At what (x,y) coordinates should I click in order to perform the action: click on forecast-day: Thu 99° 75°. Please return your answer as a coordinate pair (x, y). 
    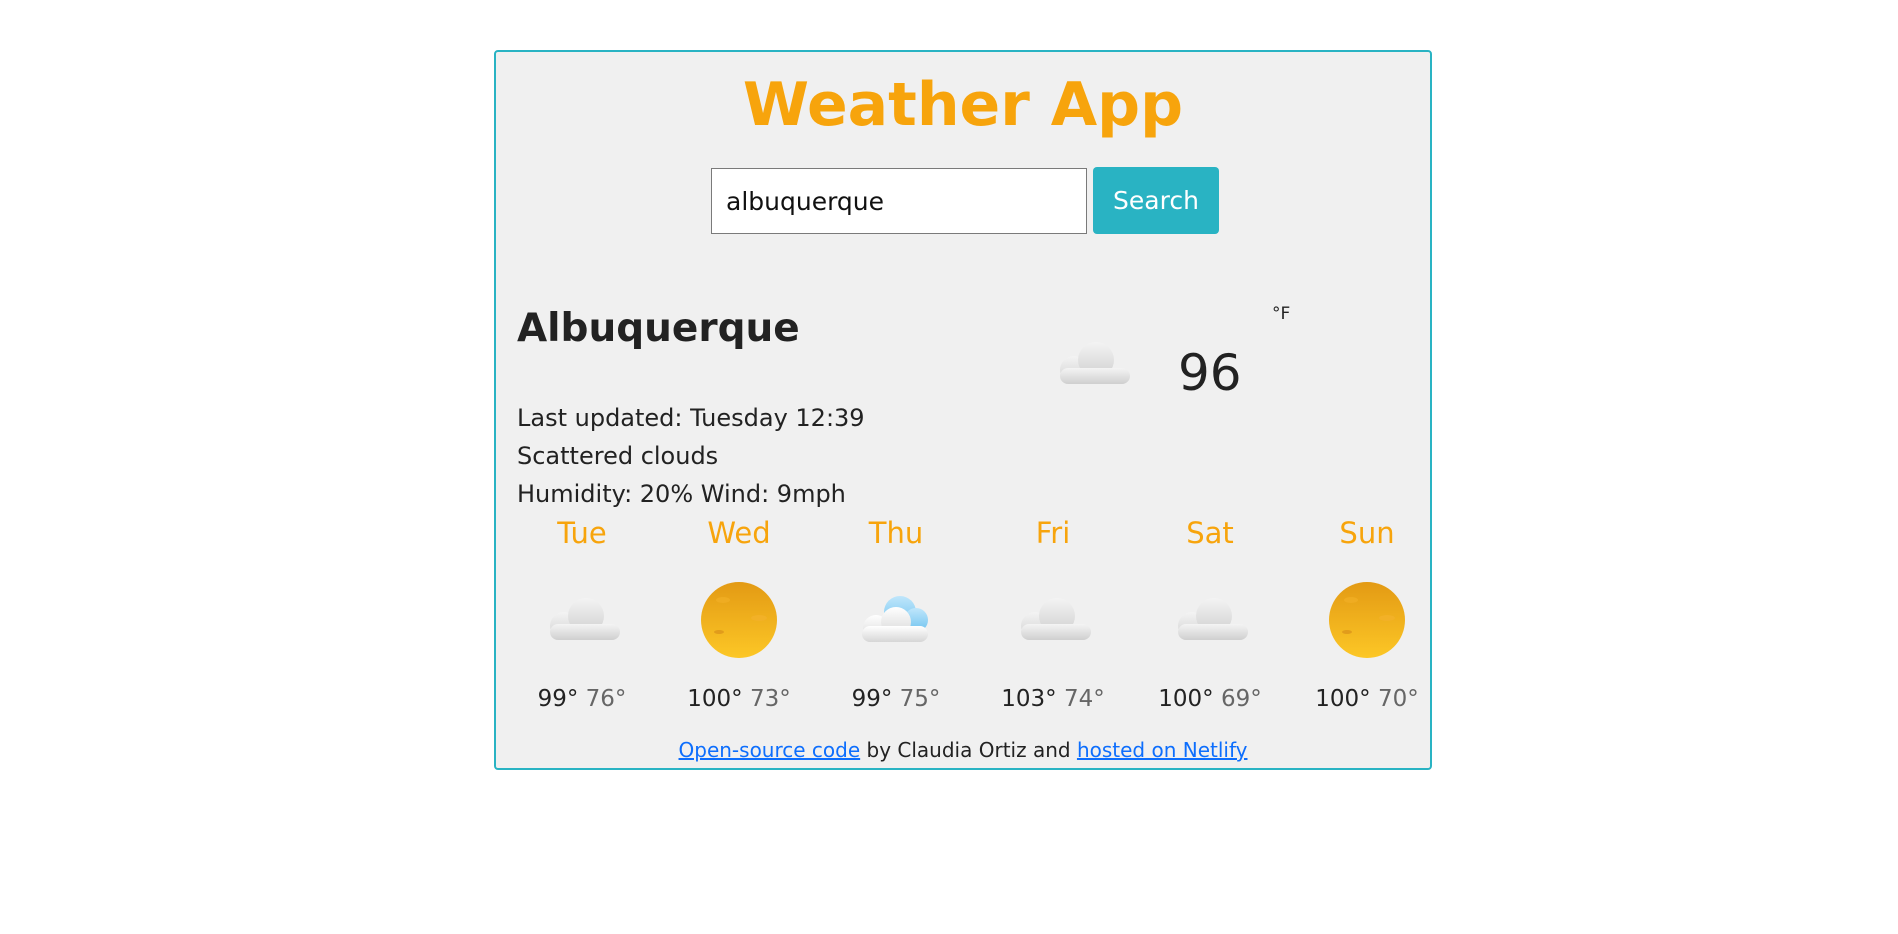
    Looking at the image, I should click on (896, 614).